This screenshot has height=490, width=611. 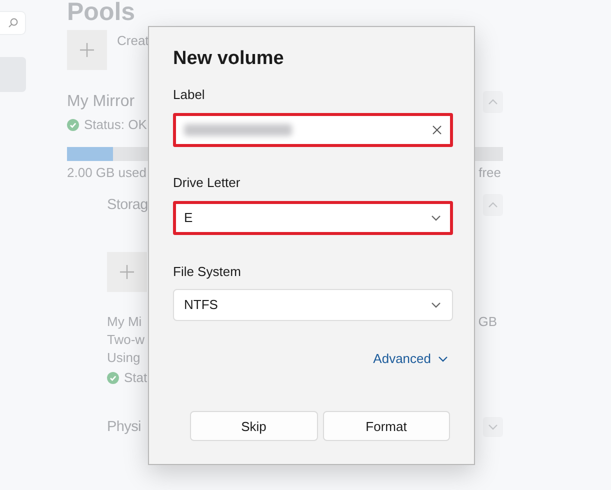 I want to click on free-space: free, so click(x=489, y=173).